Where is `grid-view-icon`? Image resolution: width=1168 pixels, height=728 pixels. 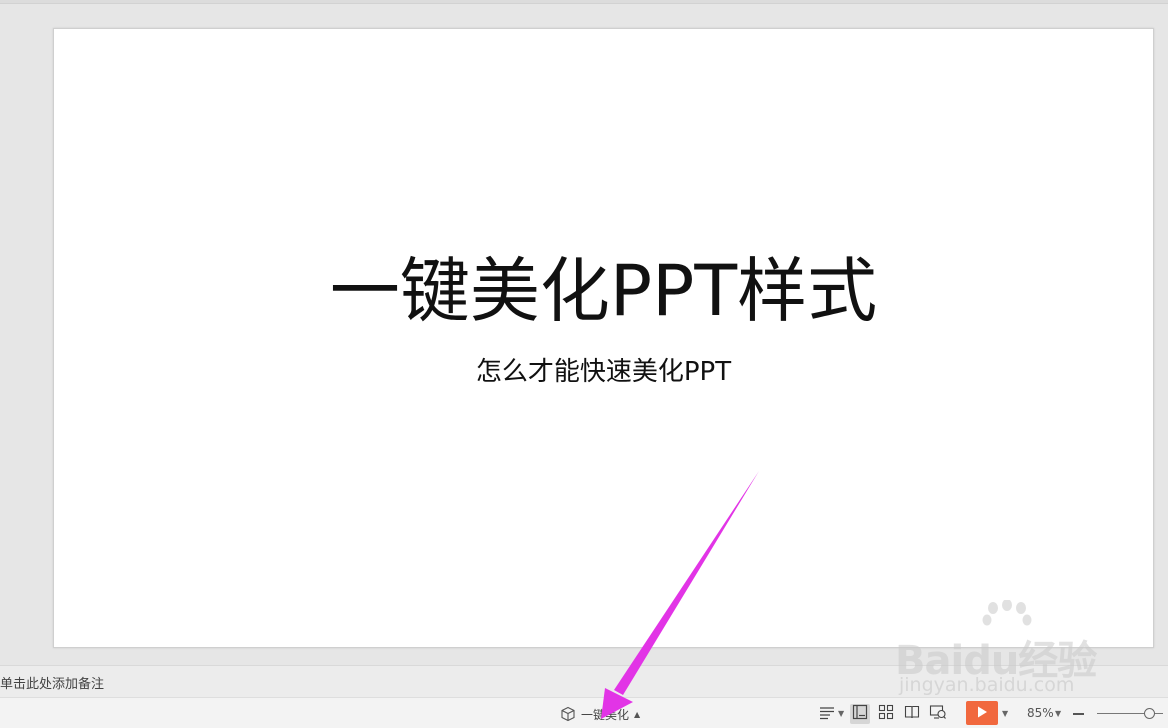 grid-view-icon is located at coordinates (886, 714).